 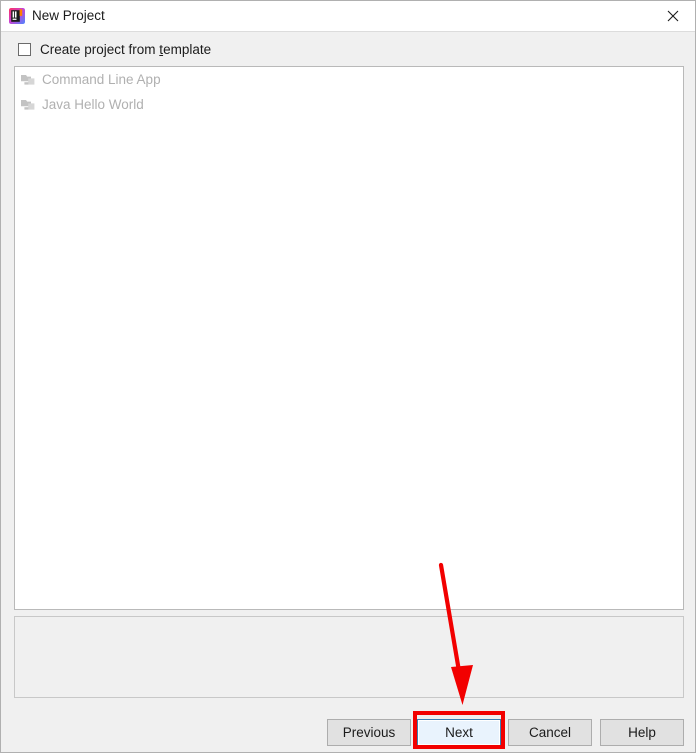 What do you see at coordinates (642, 732) in the screenshot?
I see `help-button: Help` at bounding box center [642, 732].